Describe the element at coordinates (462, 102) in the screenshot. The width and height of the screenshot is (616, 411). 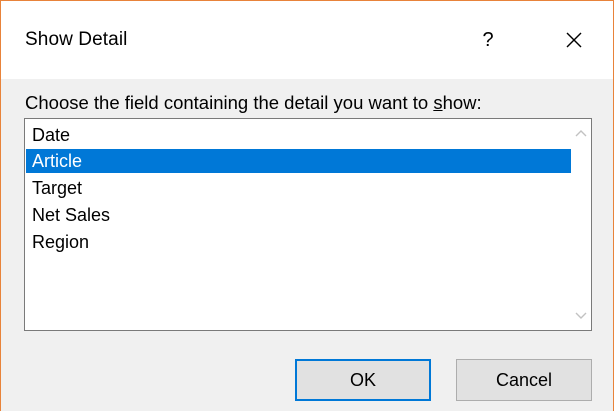
I see `prompt-text-after: how:` at that location.